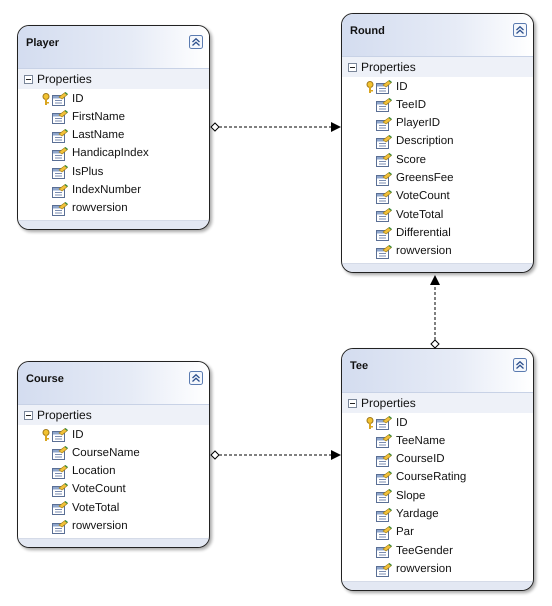 This screenshot has width=552, height=606. Describe the element at coordinates (411, 160) in the screenshot. I see `property-name: Score` at that location.